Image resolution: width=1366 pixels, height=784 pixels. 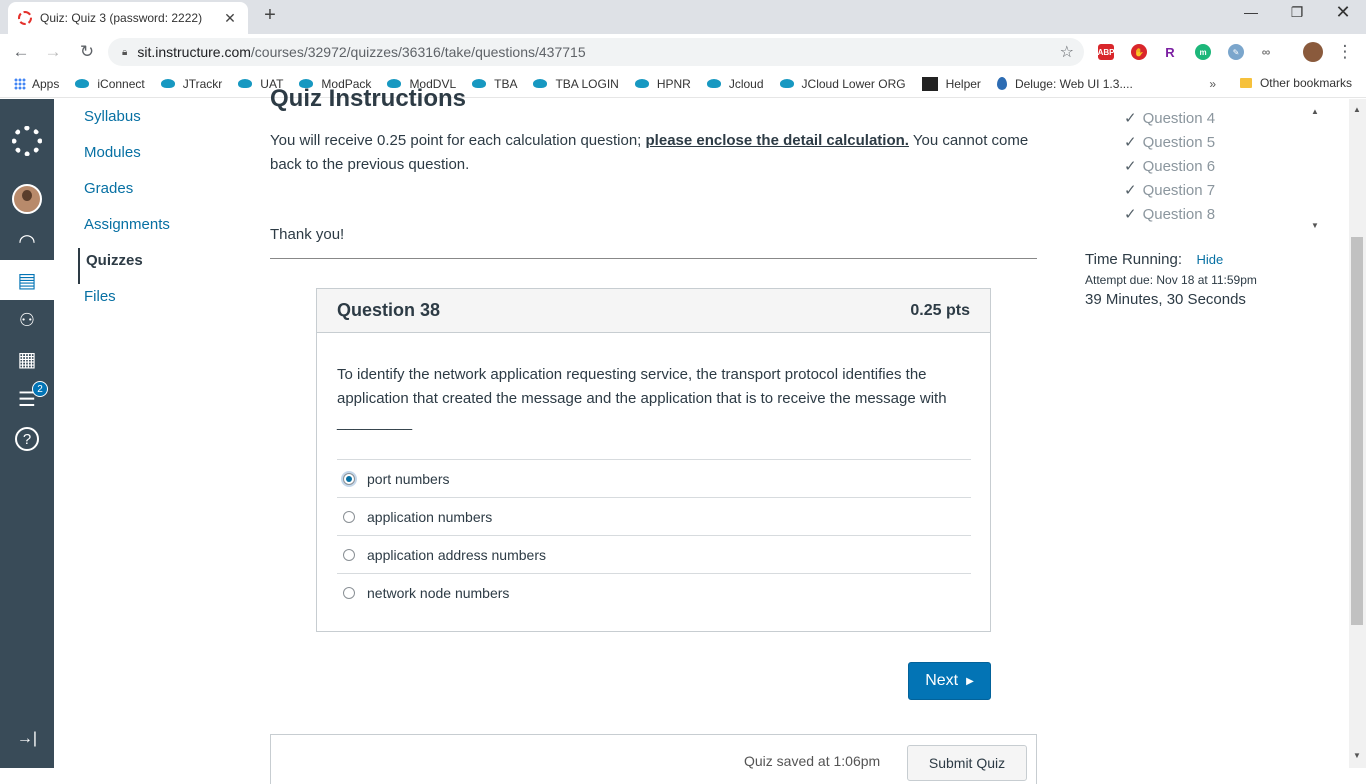 I want to click on groups-icon: ⚇, so click(x=27, y=320).